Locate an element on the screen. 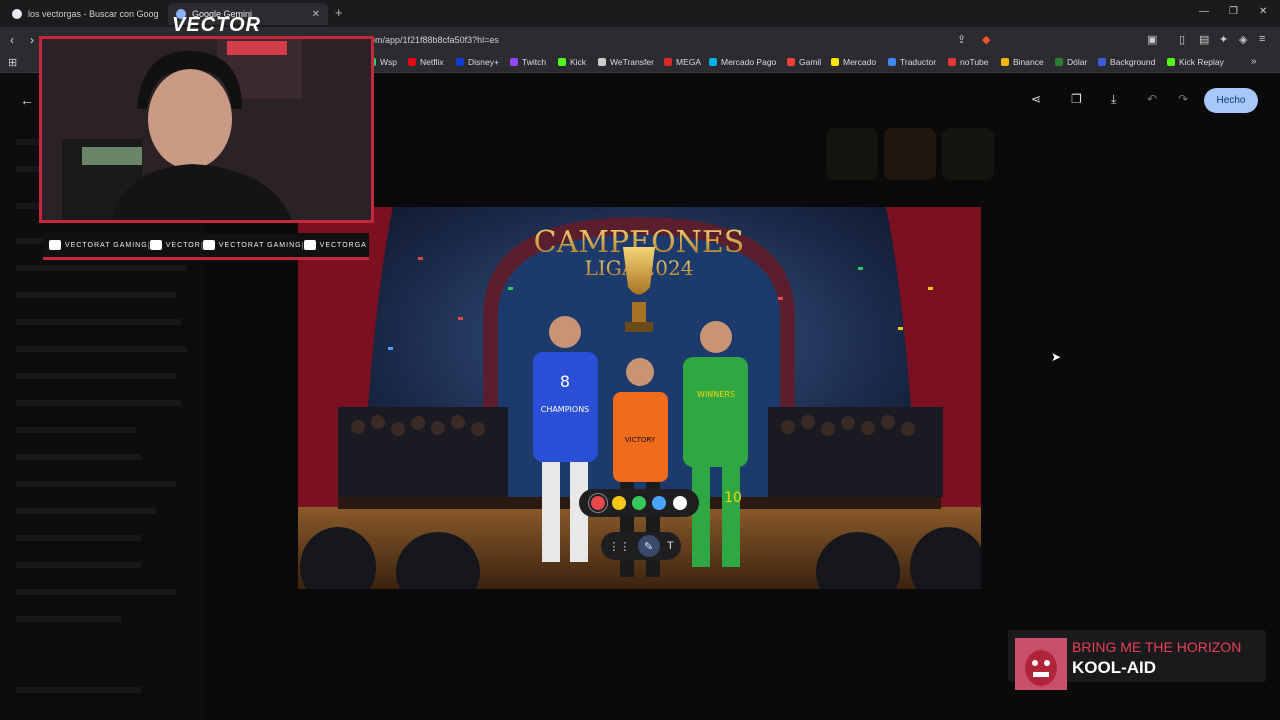 The image size is (1280, 720). wallet-icon: ▤ is located at coordinates (1204, 39).